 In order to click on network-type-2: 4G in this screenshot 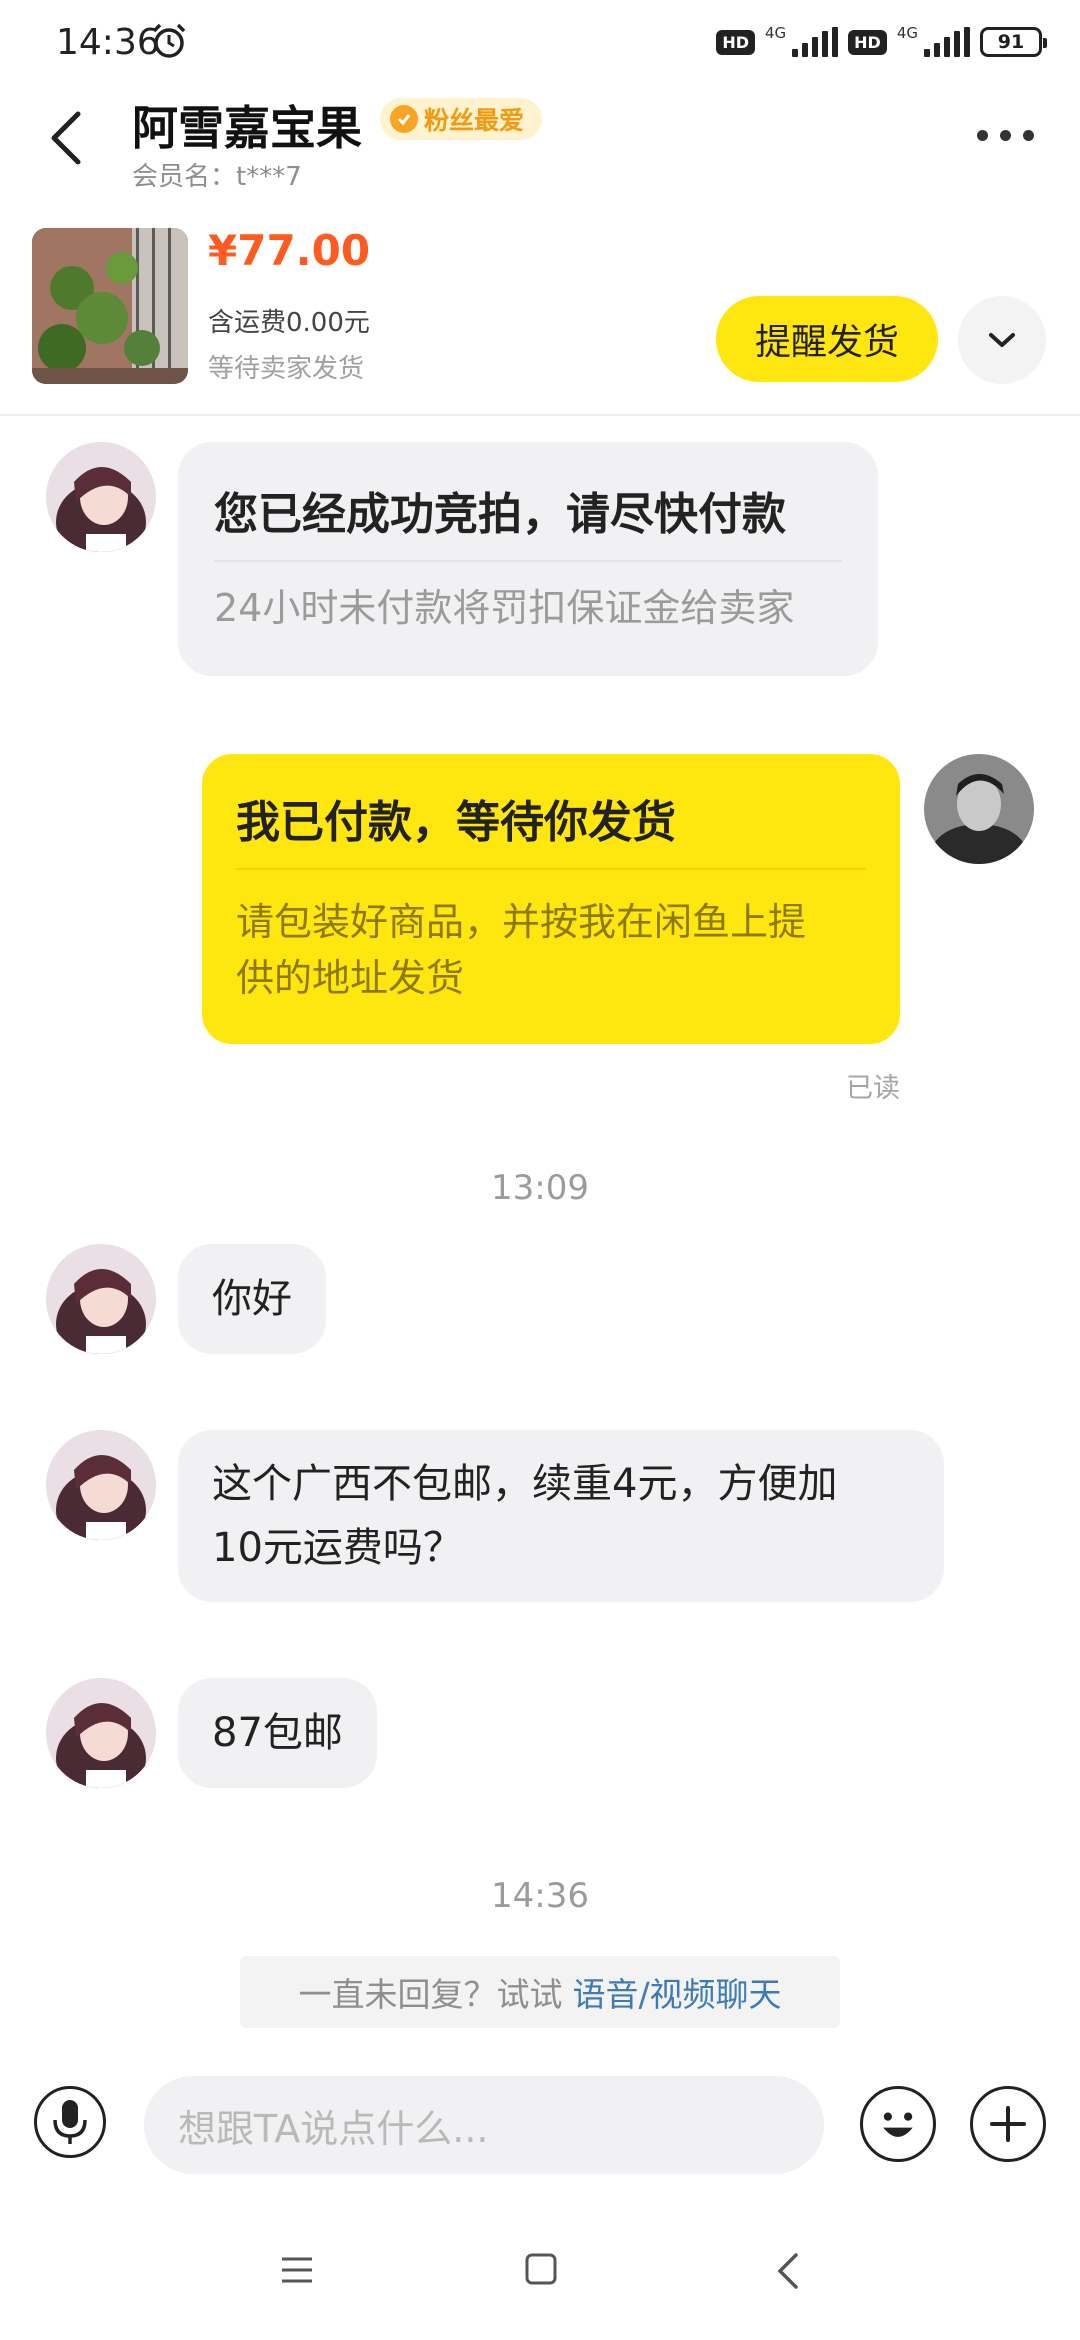, I will do `click(907, 33)`.